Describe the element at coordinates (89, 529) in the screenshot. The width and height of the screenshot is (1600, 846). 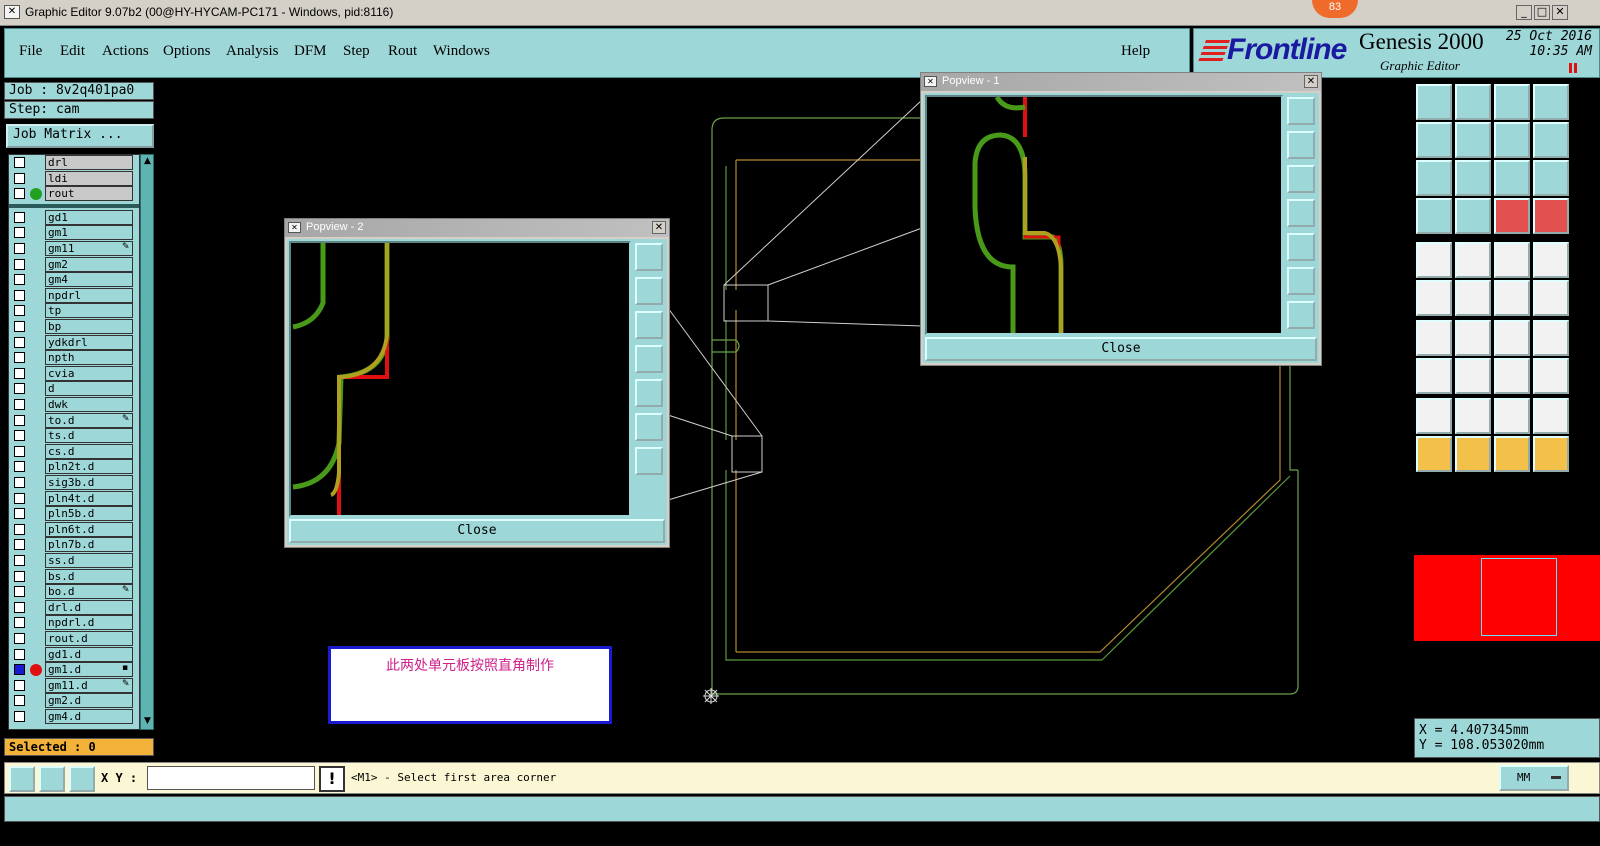
I see `layer-name: pln6t.d` at that location.